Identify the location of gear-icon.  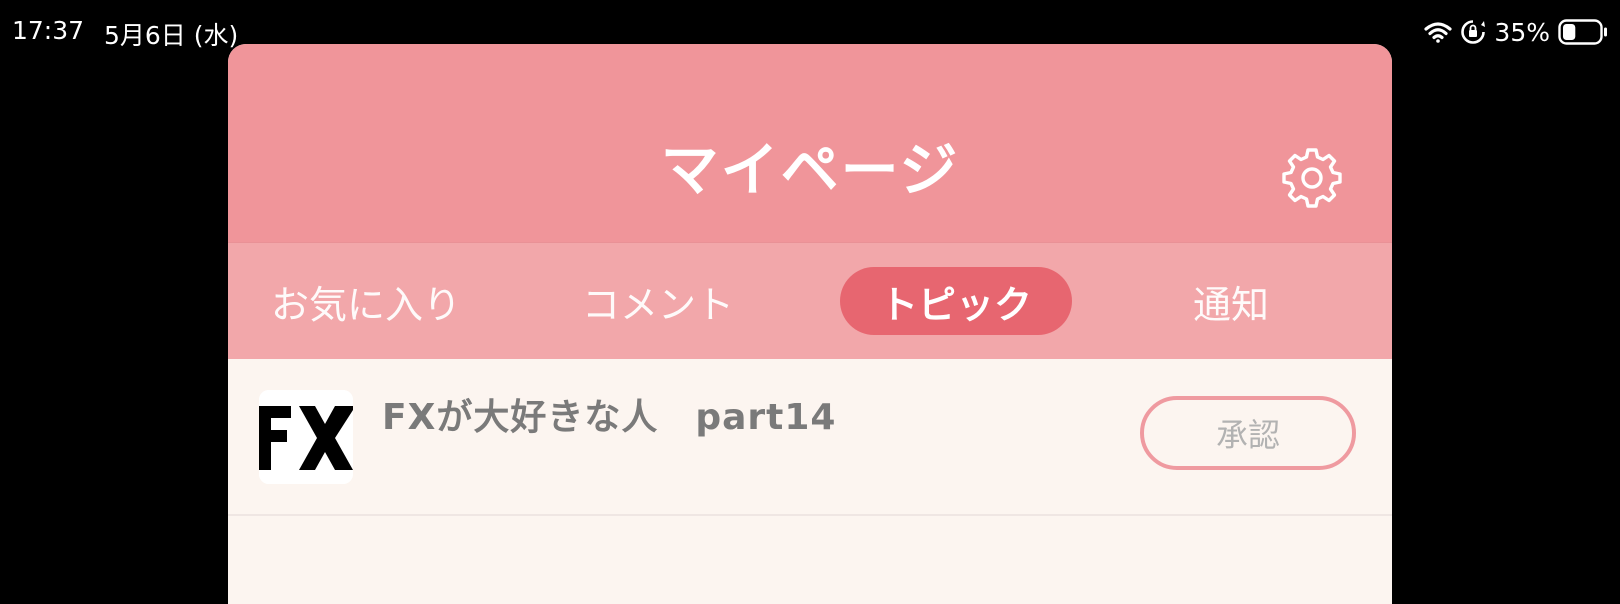
(1312, 178).